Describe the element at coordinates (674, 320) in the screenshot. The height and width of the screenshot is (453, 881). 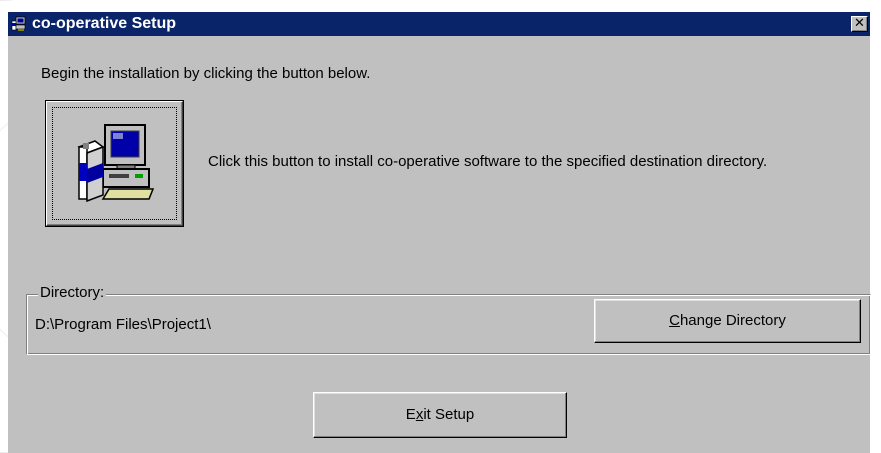
I see `change-directory-mnemonic: C` at that location.